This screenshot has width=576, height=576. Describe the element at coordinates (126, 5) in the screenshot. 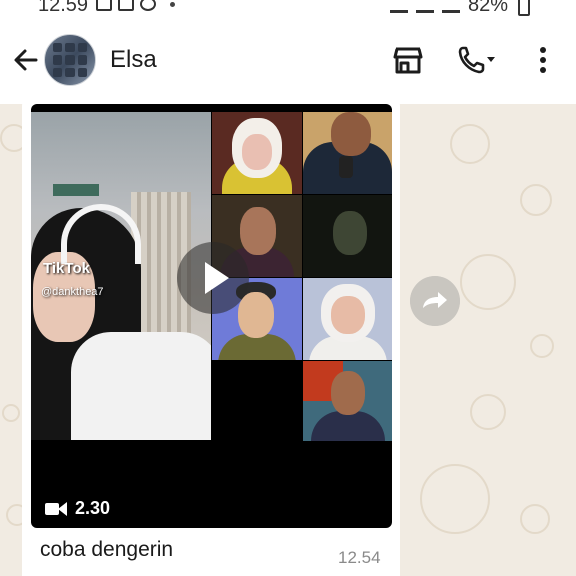

I see `youtube-icon` at that location.